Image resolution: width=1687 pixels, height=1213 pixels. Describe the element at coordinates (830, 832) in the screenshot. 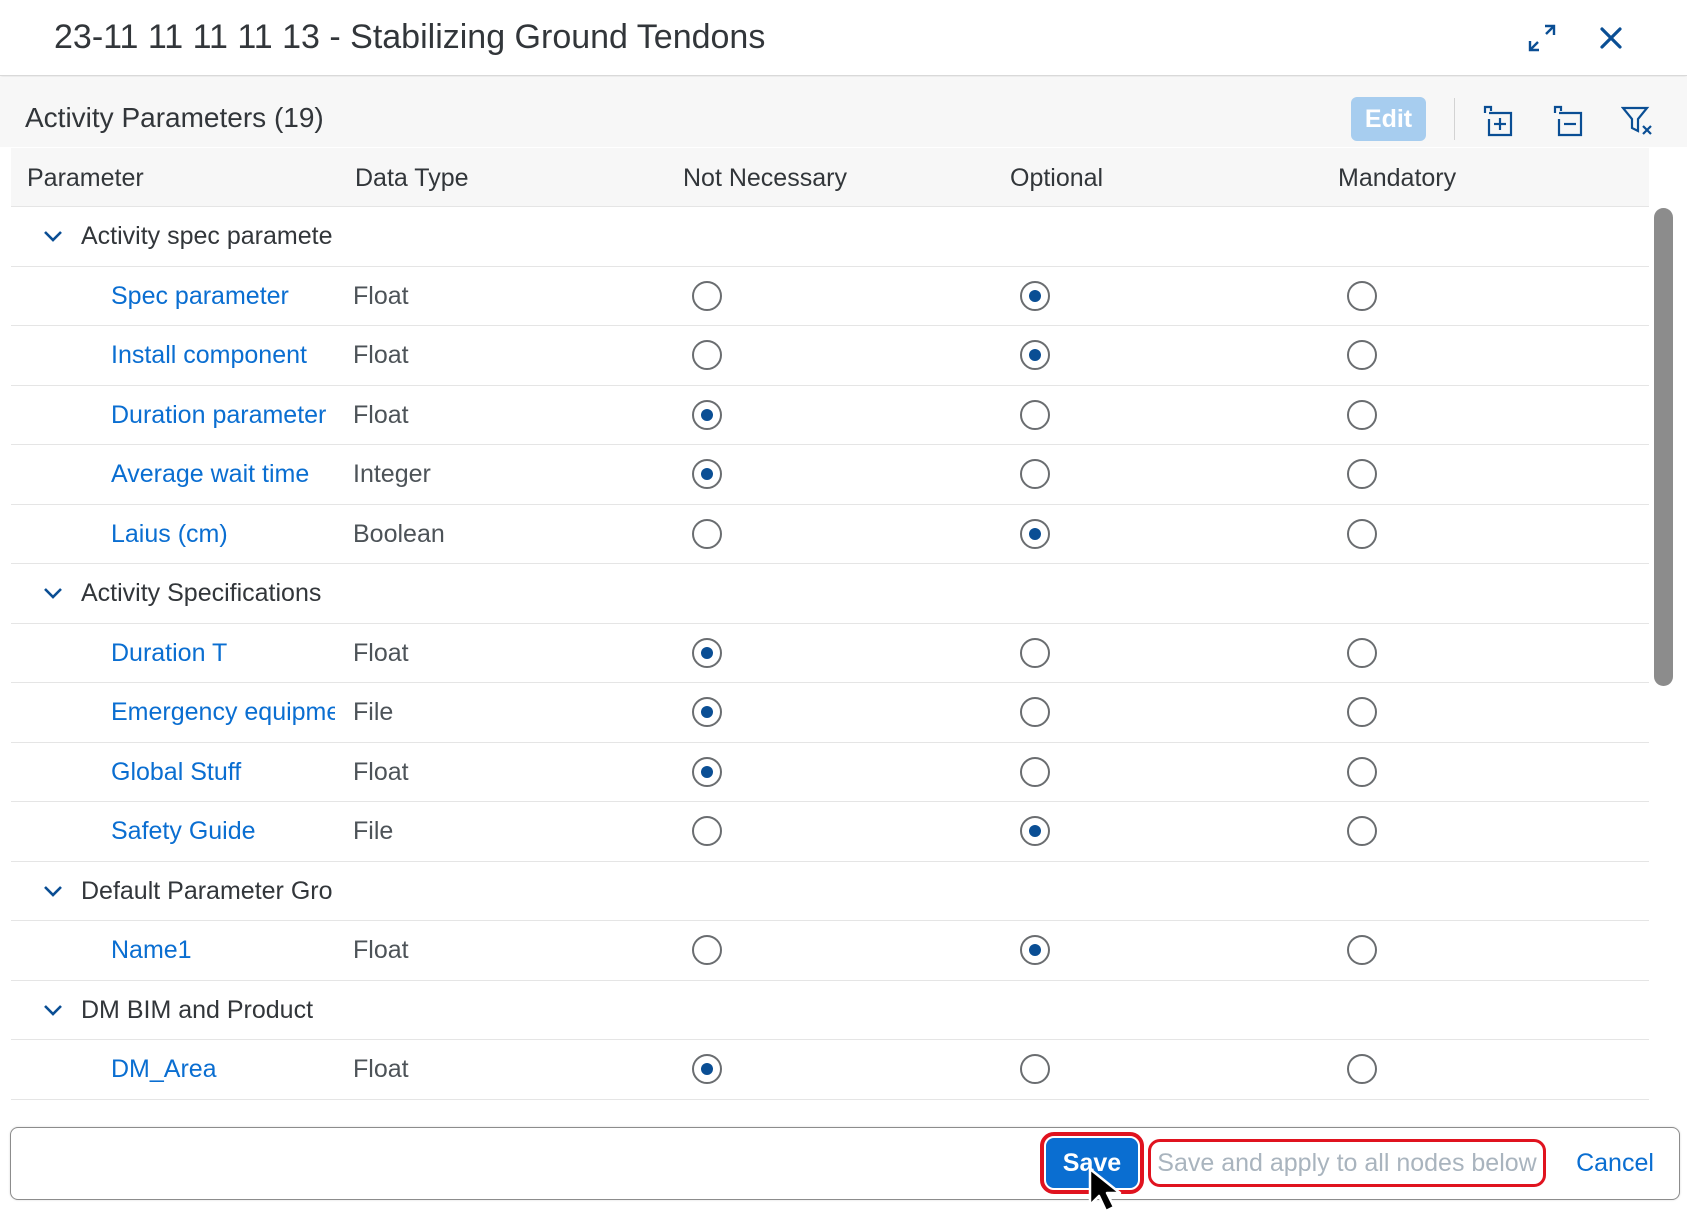

I see `table-row: Safety Guide File` at that location.